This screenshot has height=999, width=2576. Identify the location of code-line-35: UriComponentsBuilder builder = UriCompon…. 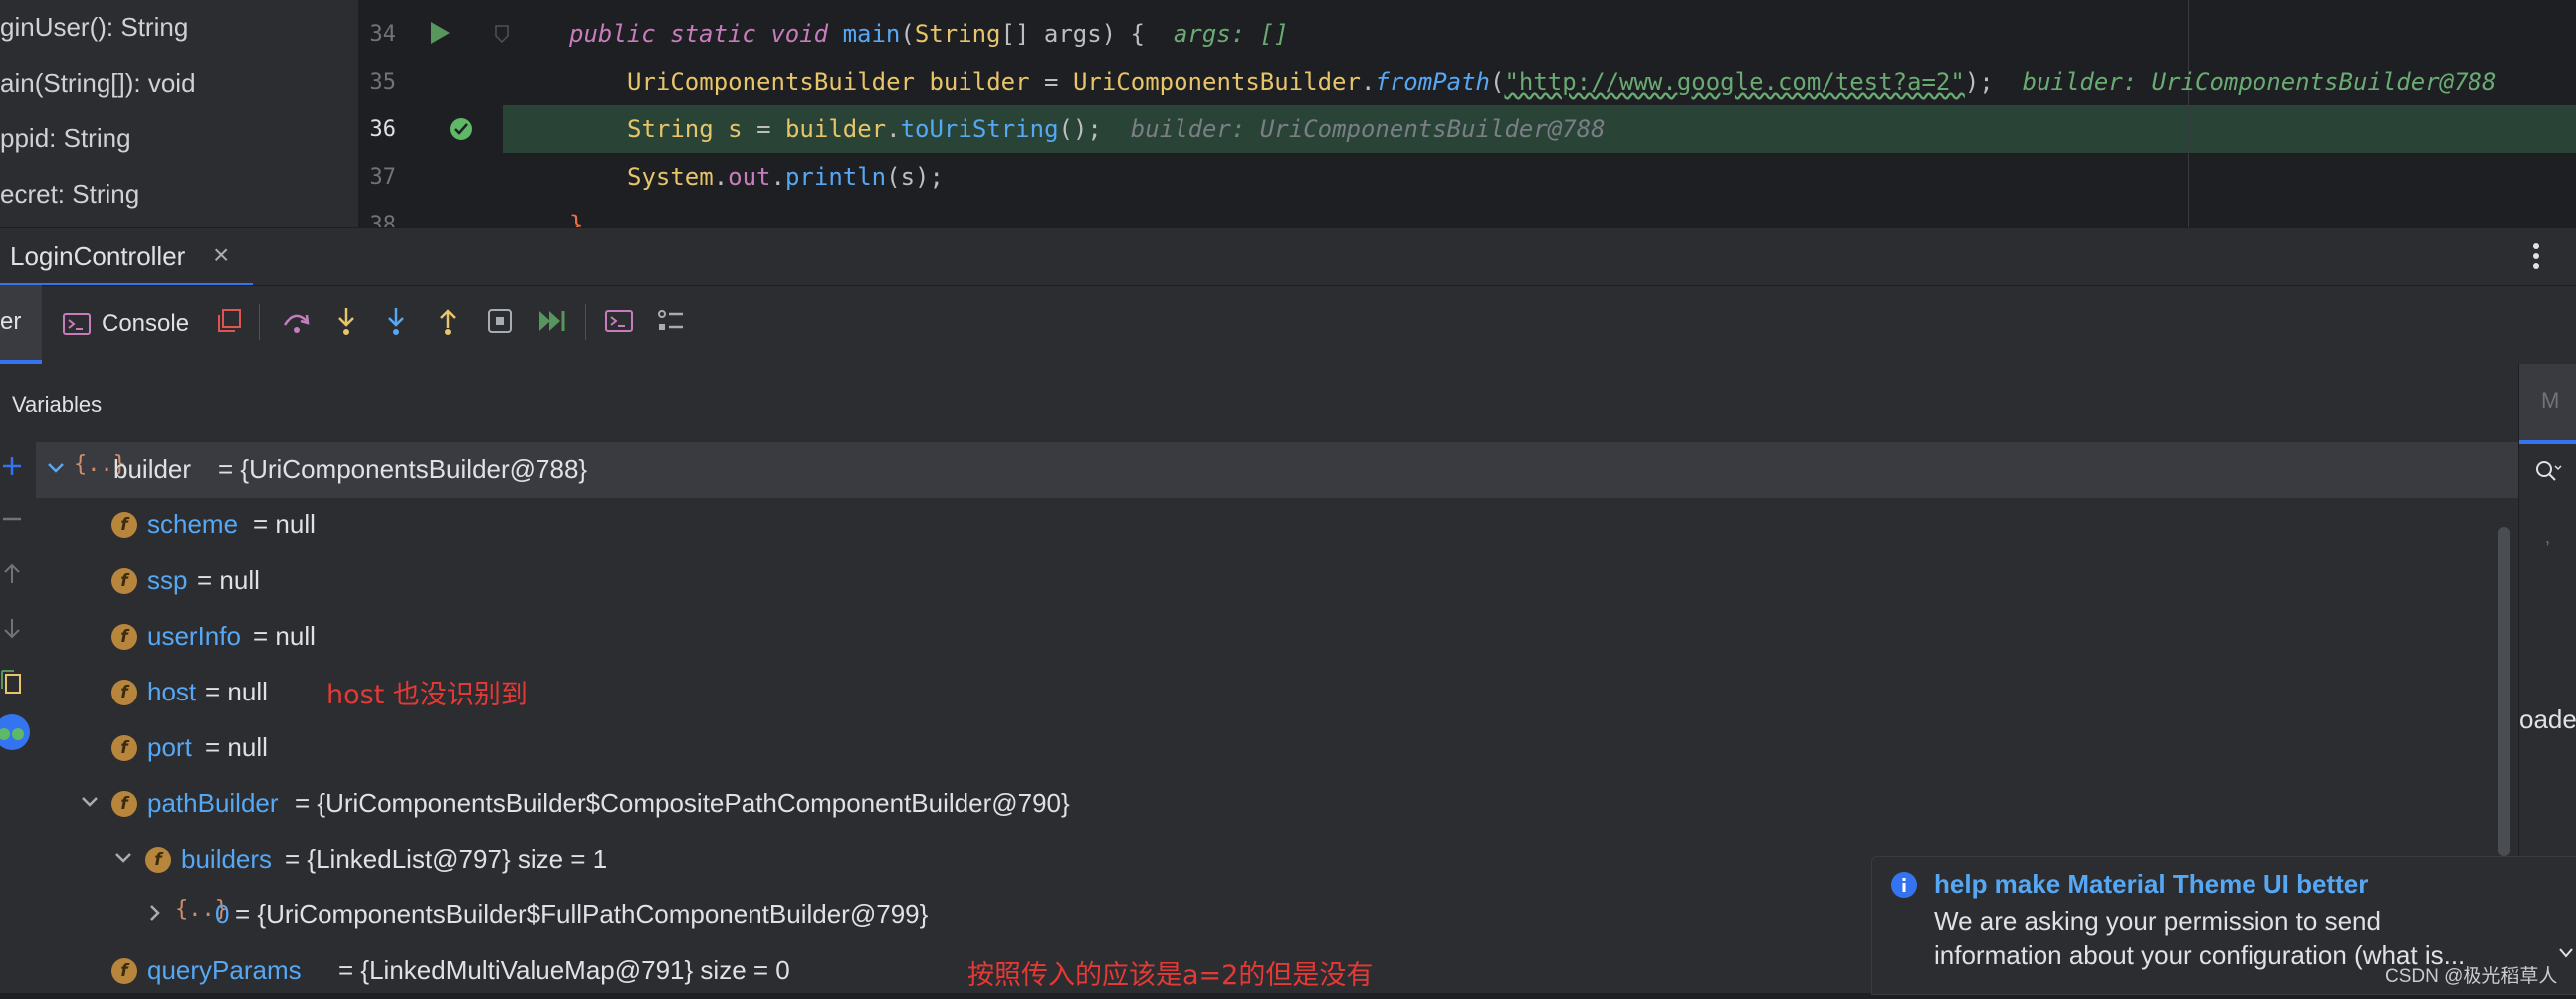
(1562, 82).